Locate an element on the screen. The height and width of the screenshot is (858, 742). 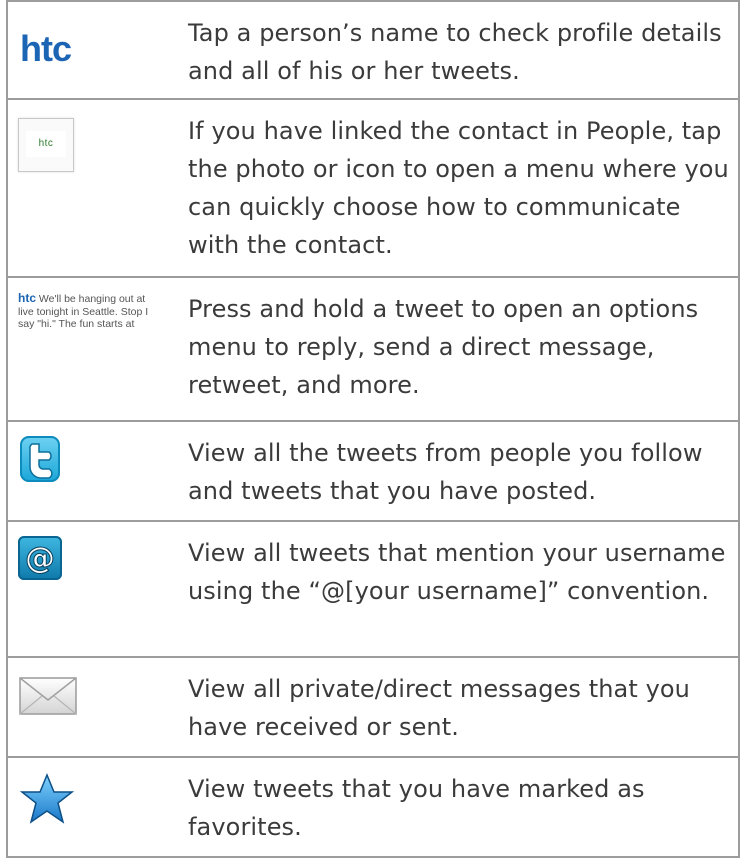
contact-photo-icon: htc is located at coordinates (46, 145).